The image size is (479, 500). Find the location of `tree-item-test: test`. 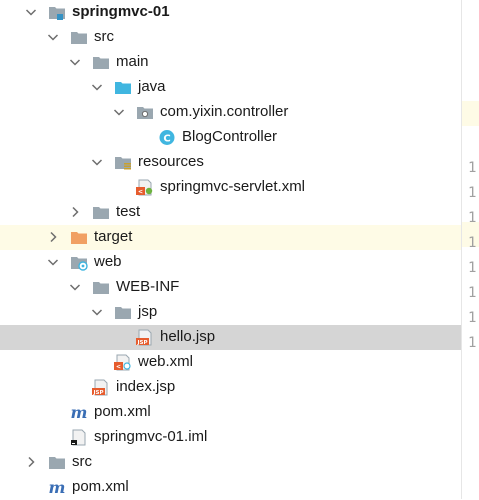

tree-item-test: test is located at coordinates (230, 212).